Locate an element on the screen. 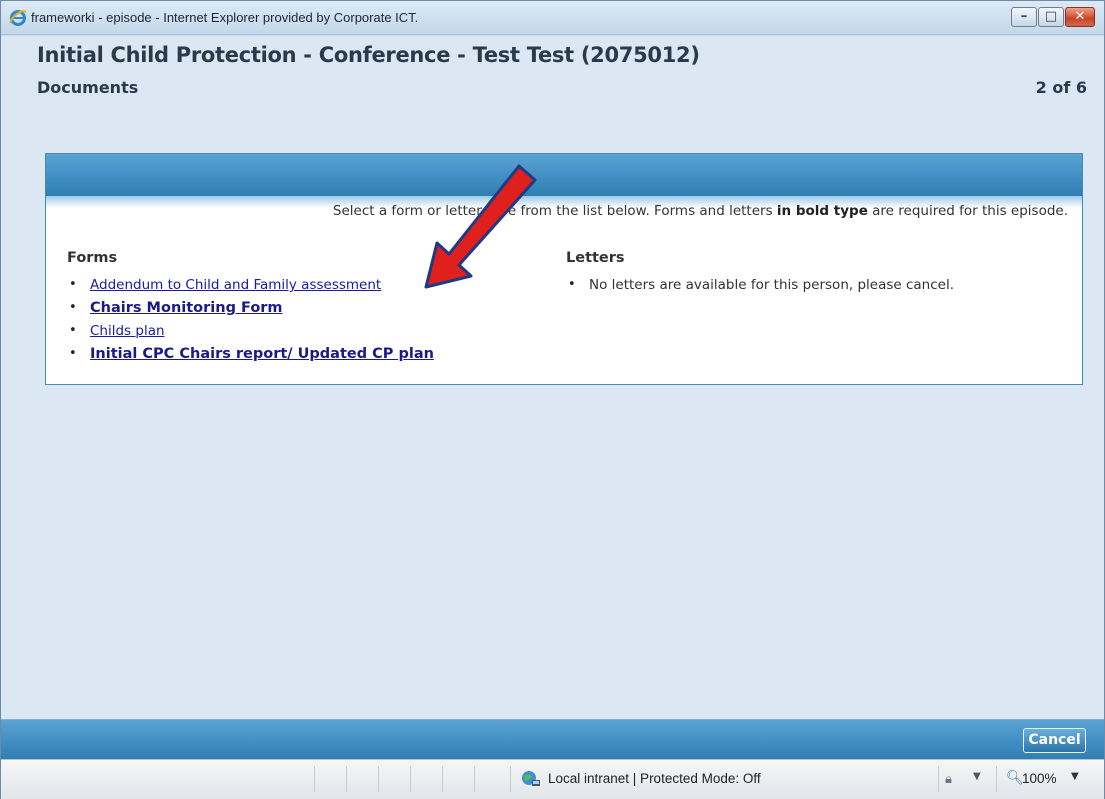 The height and width of the screenshot is (799, 1105). instructions-bold: in bold type is located at coordinates (822, 211).